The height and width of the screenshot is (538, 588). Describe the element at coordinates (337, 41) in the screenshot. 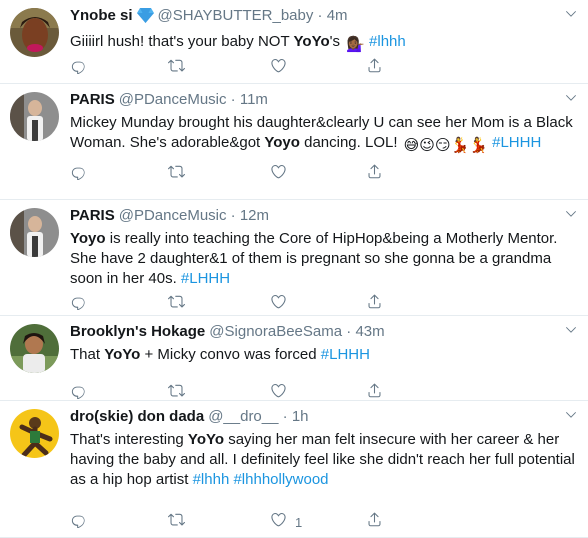

I see `tweet-text-segment: 's` at that location.